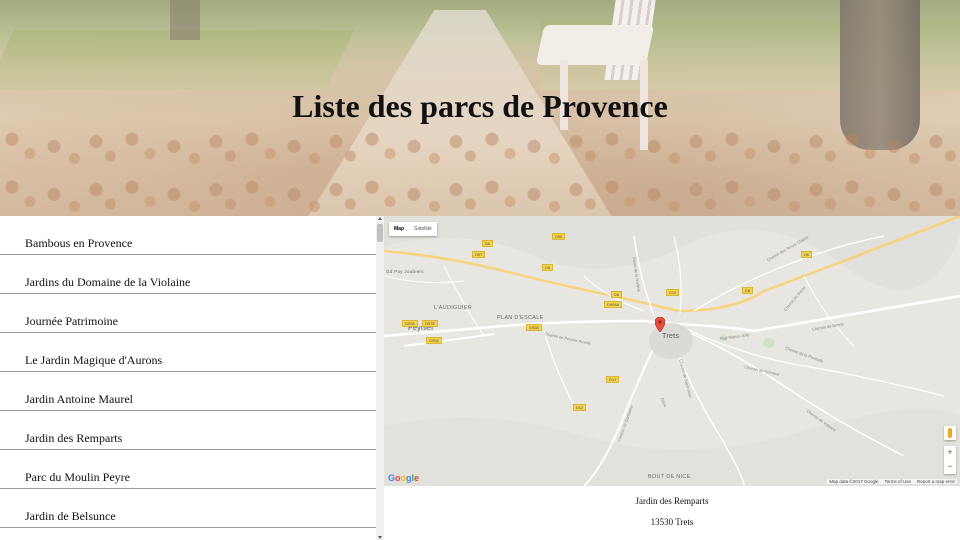  I want to click on park-details: Jardin des Remparts 13530 Trets, so click(672, 513).